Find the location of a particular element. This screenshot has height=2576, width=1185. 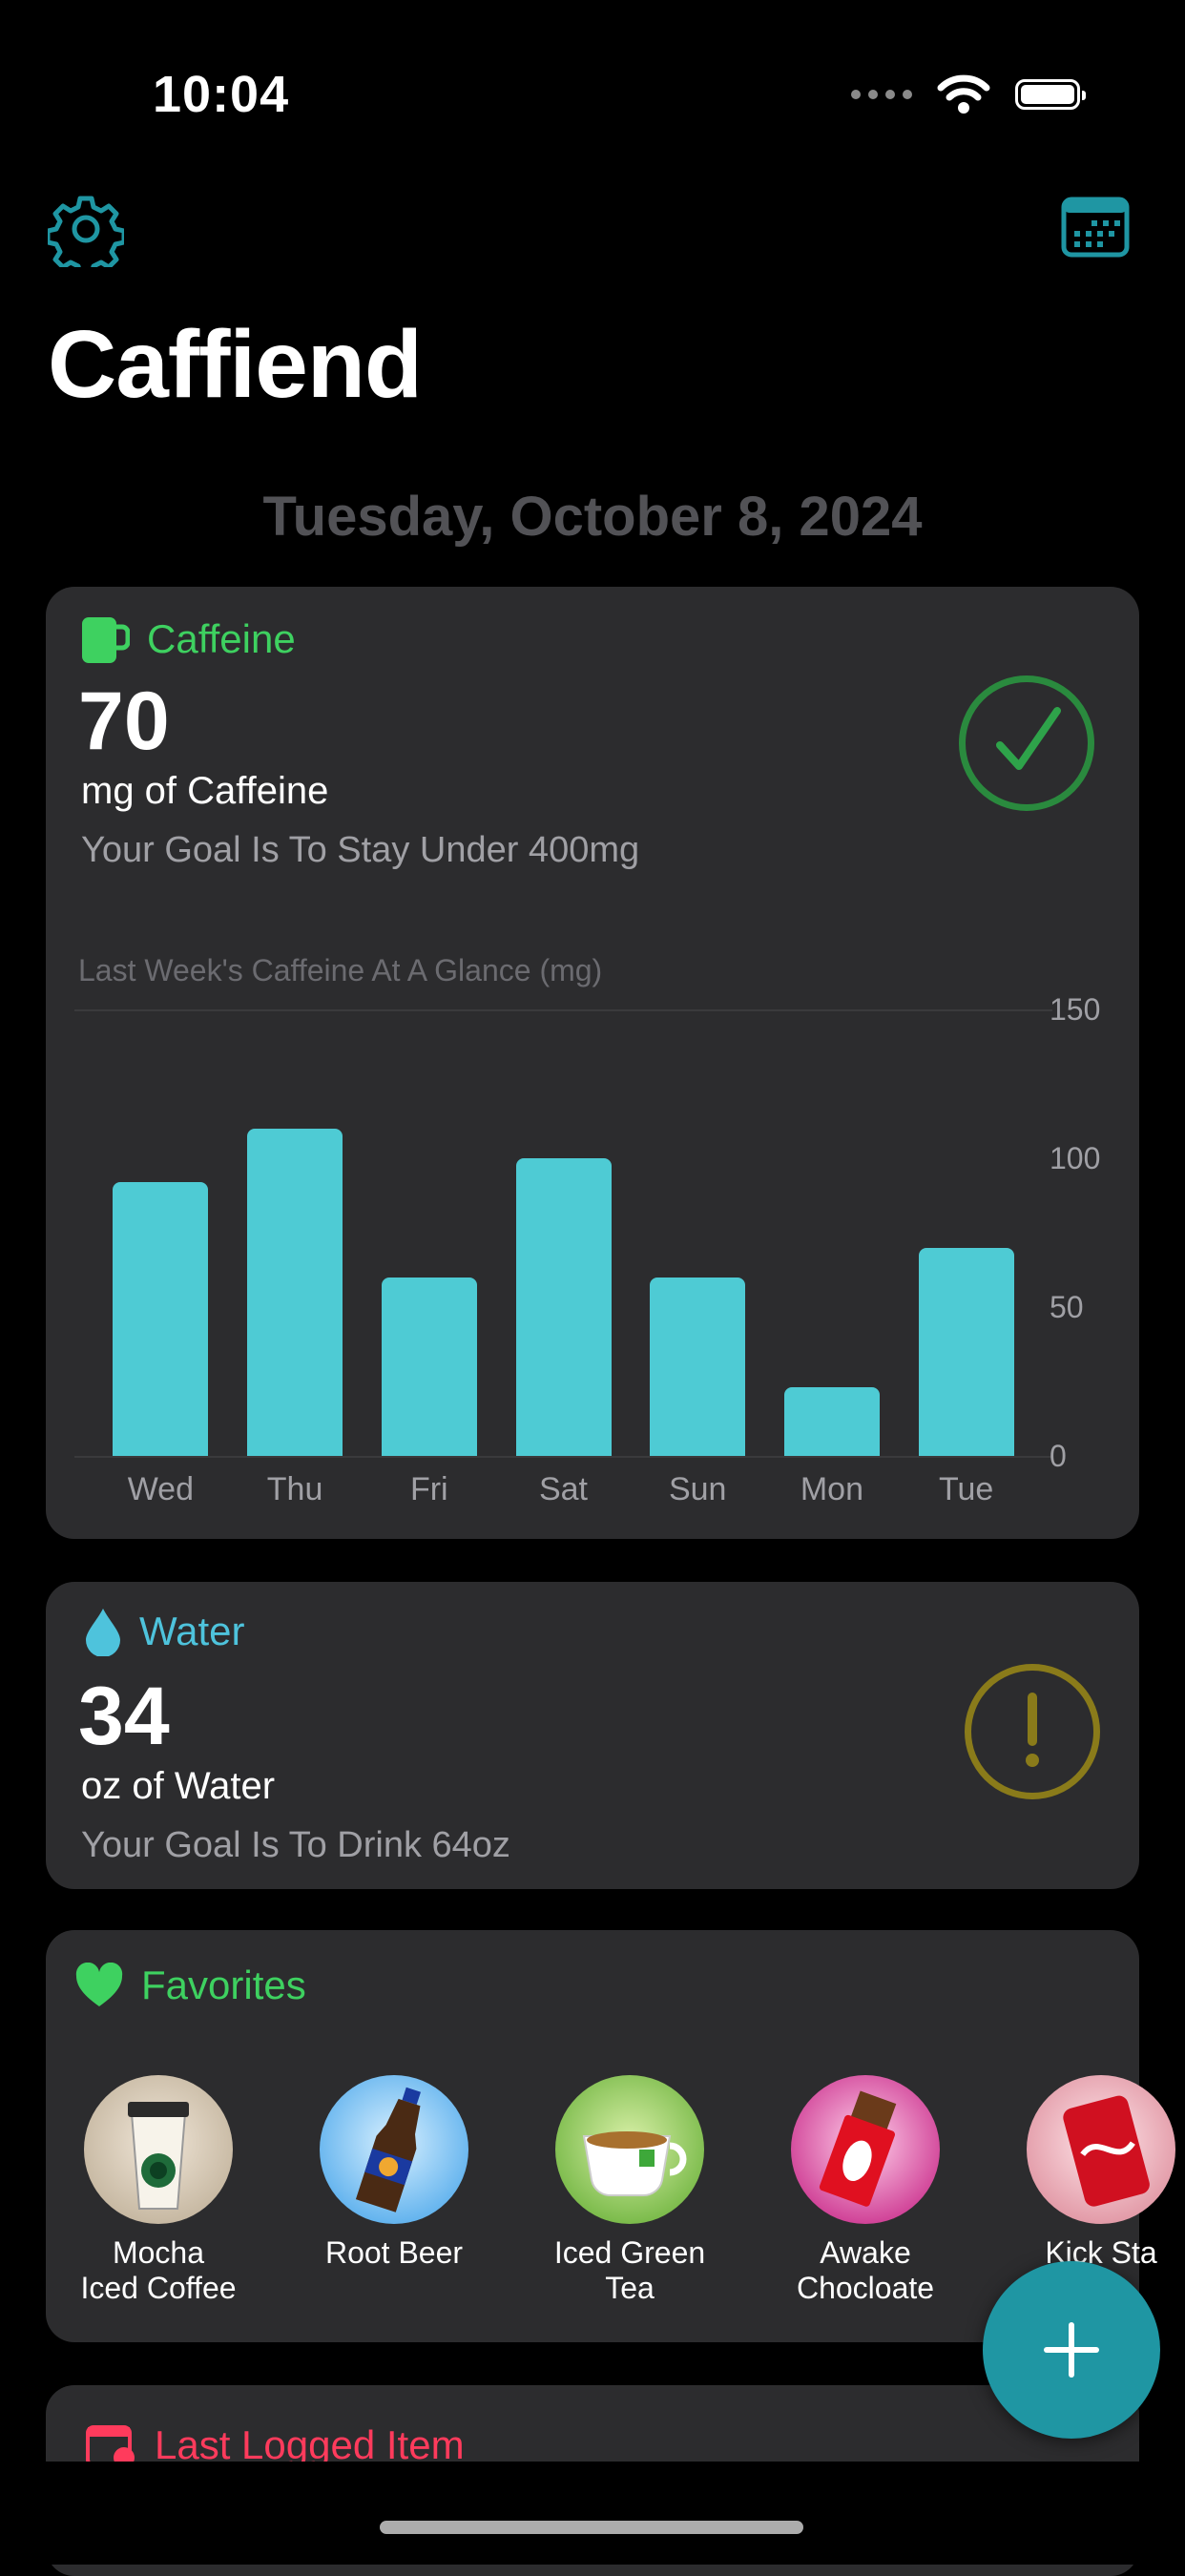

exclamation-icon is located at coordinates (1032, 1730).